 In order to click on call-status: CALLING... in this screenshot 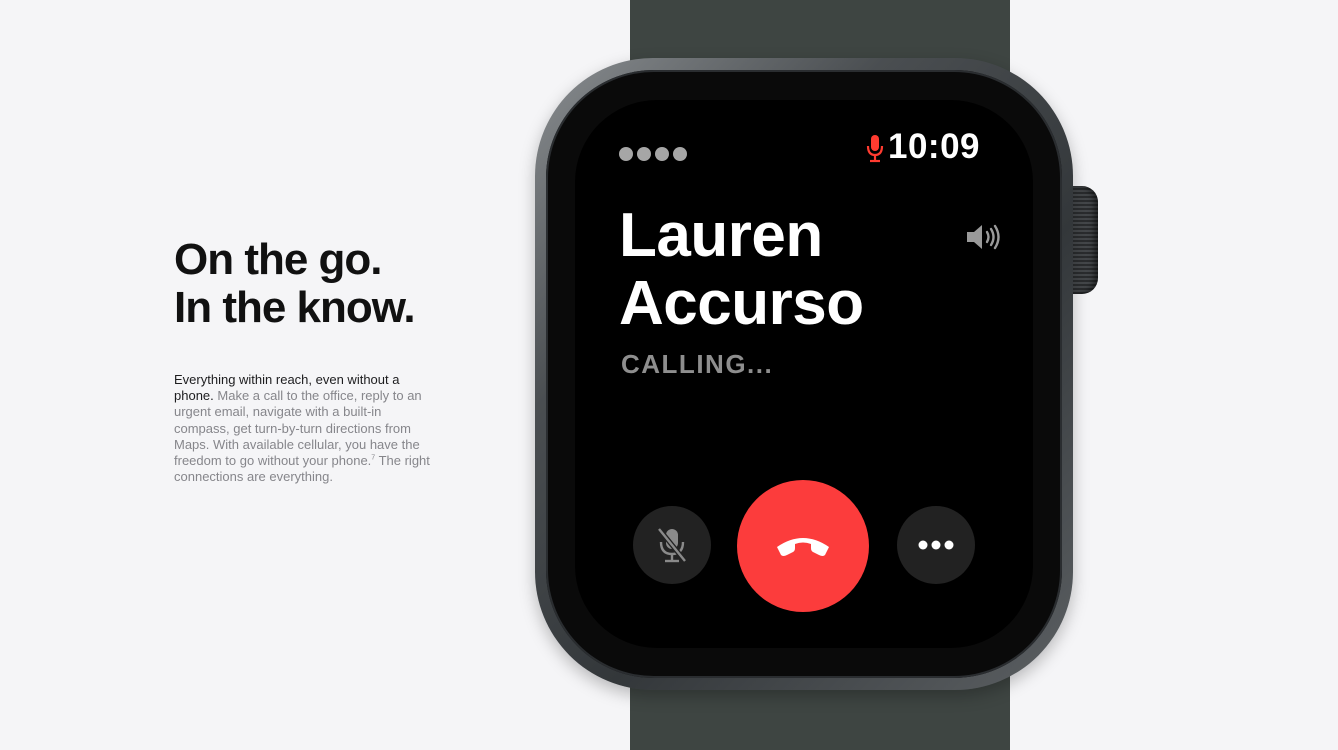, I will do `click(697, 364)`.